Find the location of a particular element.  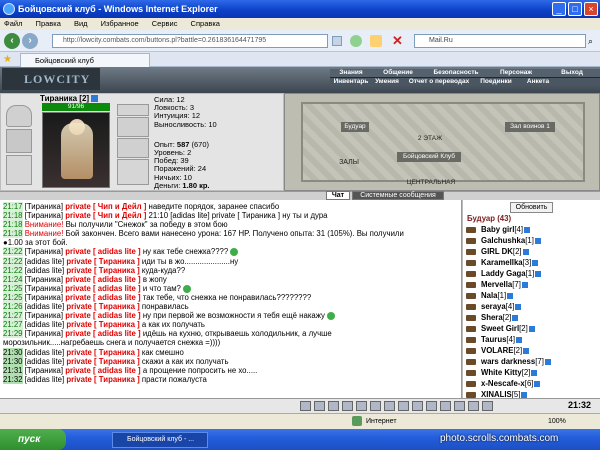

menu-edit: Правка is located at coordinates (48, 23).